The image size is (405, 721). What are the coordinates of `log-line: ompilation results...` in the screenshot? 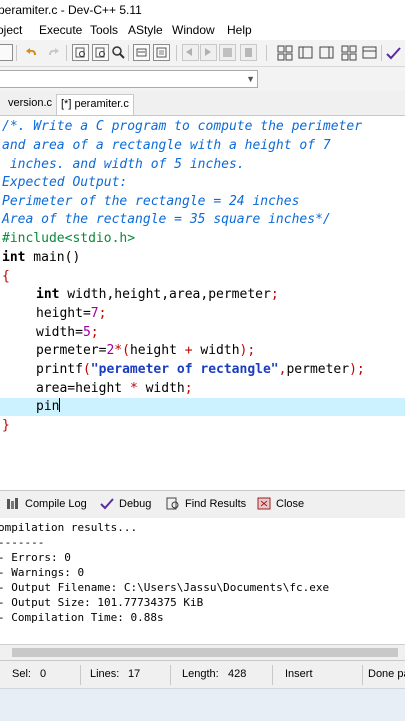 It's located at (69, 527).